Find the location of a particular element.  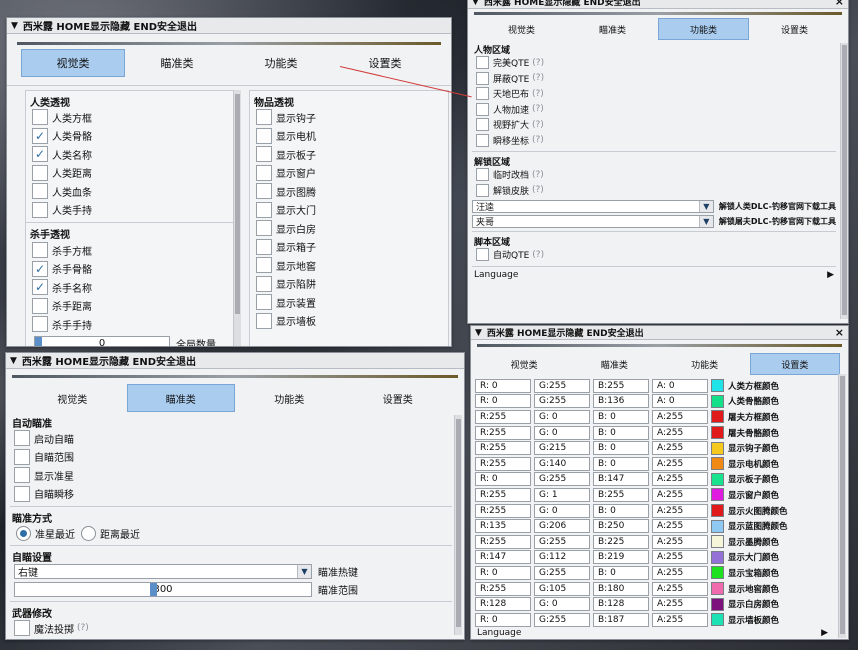

radio-button is located at coordinates (23, 533).